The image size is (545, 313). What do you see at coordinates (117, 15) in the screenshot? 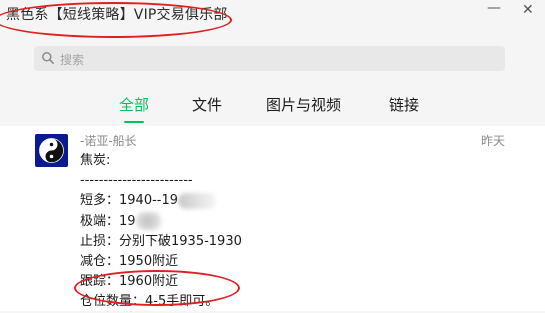
I see `chat-title: 黑色系【短线策略】VIP交易俱乐部` at bounding box center [117, 15].